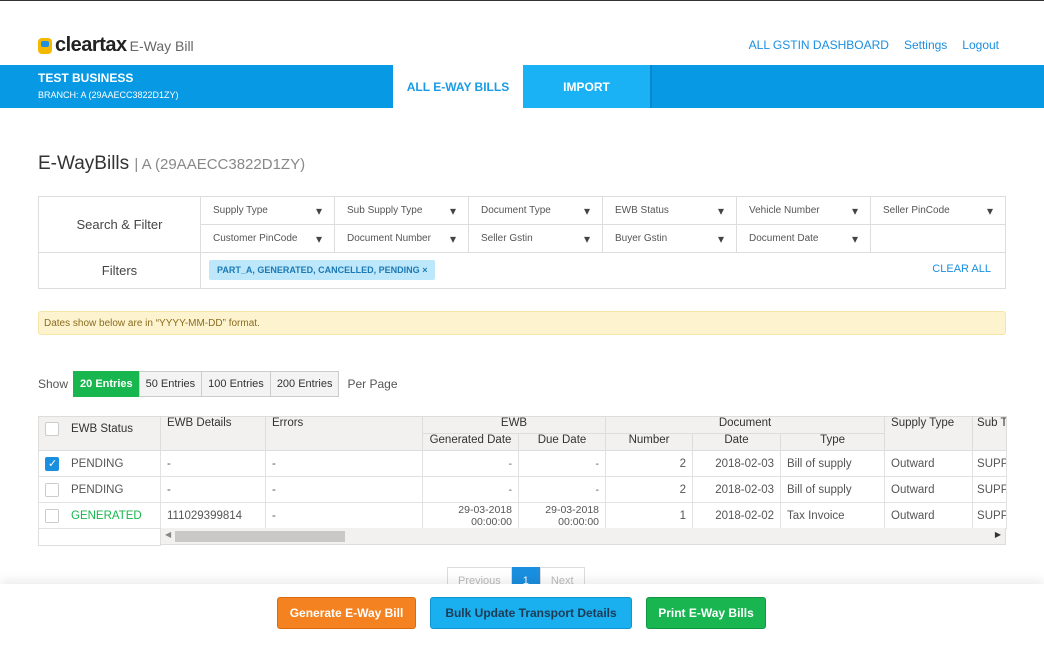  Describe the element at coordinates (745, 515) in the screenshot. I see `cell-text: 2018-02-02` at that location.